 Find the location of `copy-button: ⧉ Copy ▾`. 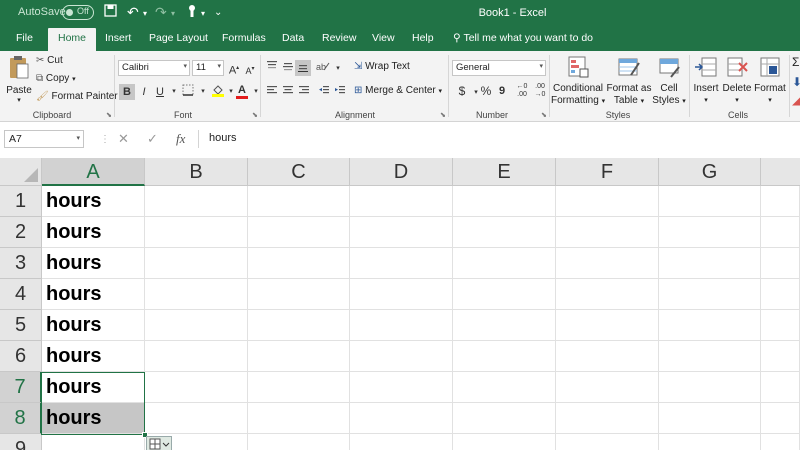

copy-button: ⧉ Copy ▾ is located at coordinates (56, 78).